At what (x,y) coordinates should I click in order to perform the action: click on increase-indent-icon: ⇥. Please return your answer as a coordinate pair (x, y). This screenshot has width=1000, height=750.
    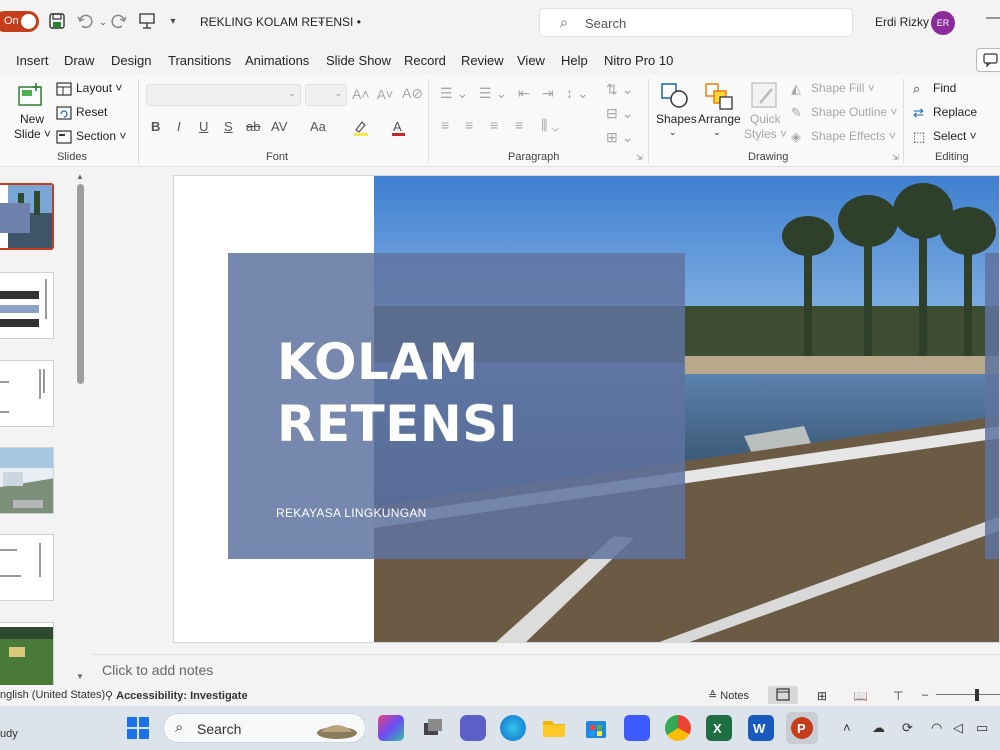
    Looking at the image, I should click on (548, 93).